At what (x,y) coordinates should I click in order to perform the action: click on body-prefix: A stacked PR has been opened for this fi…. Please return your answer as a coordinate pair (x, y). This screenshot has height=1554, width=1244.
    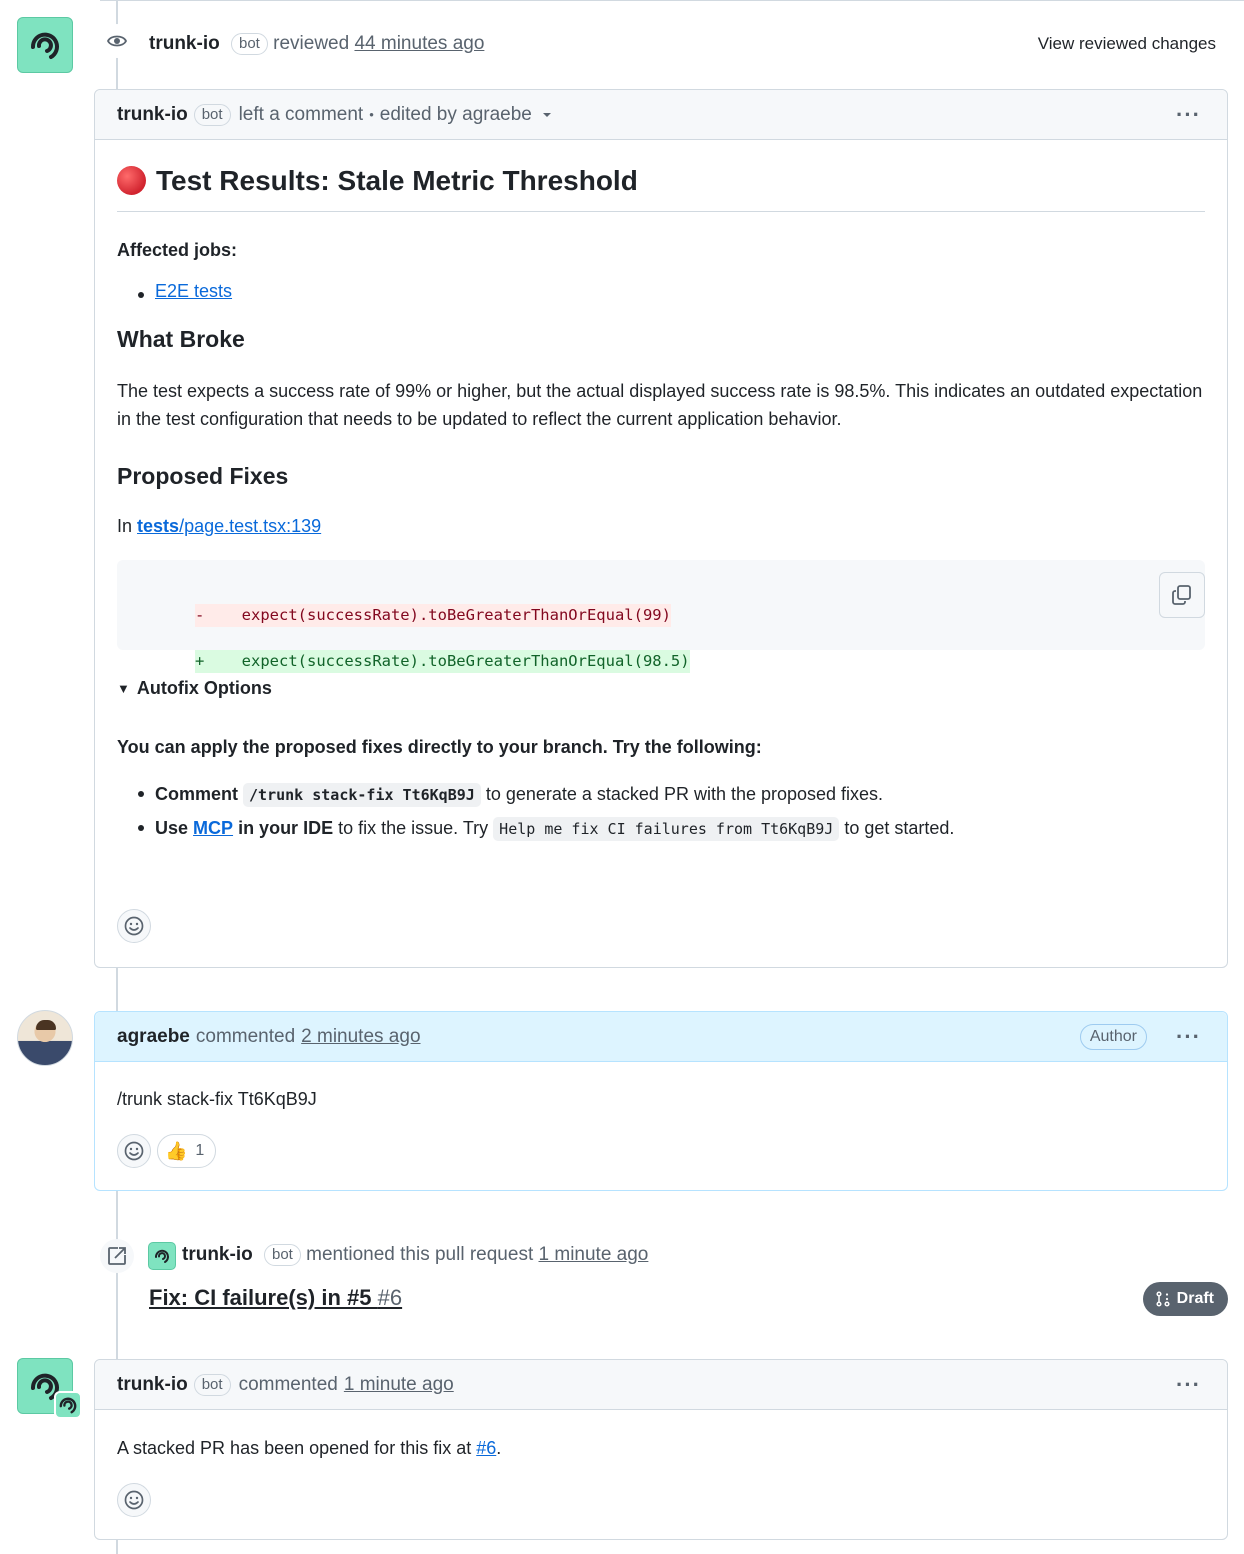
    Looking at the image, I should click on (294, 1448).